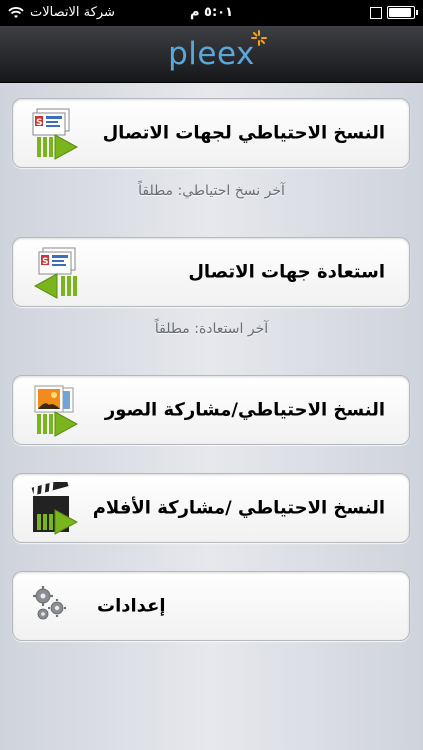  Describe the element at coordinates (211, 329) in the screenshot. I see `last-restore-caption: آخر استعادة: مطلقاً` at that location.